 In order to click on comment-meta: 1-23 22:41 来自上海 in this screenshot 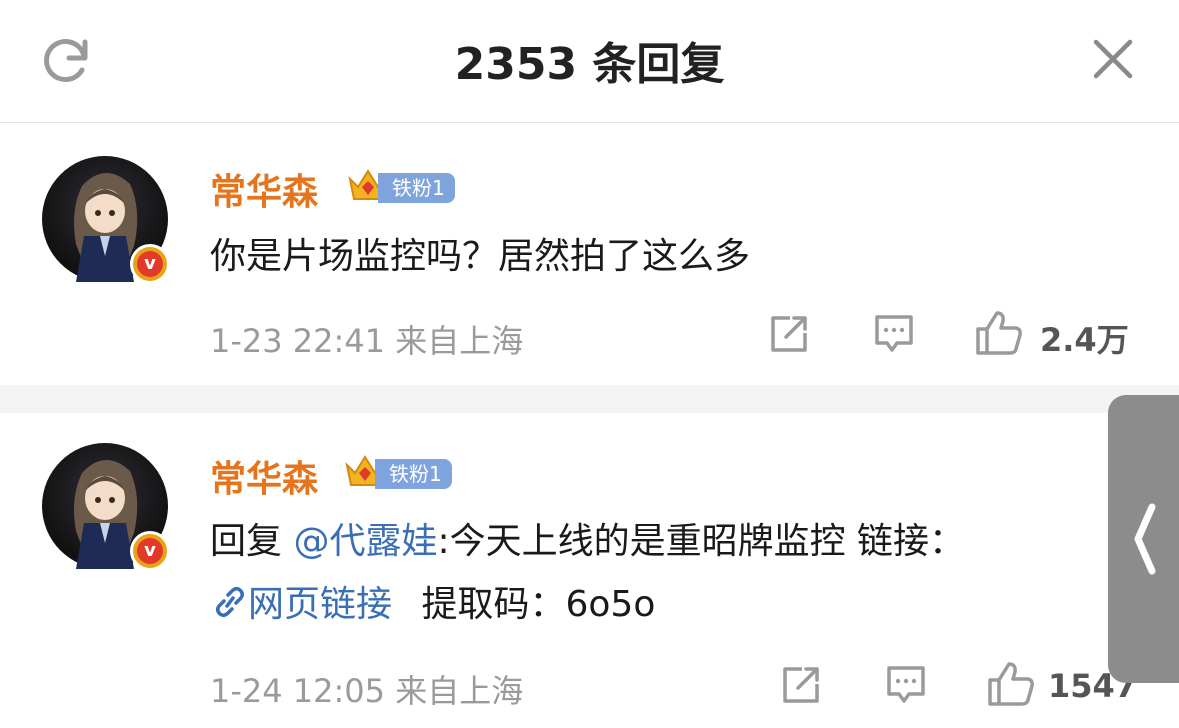, I will do `click(366, 339)`.